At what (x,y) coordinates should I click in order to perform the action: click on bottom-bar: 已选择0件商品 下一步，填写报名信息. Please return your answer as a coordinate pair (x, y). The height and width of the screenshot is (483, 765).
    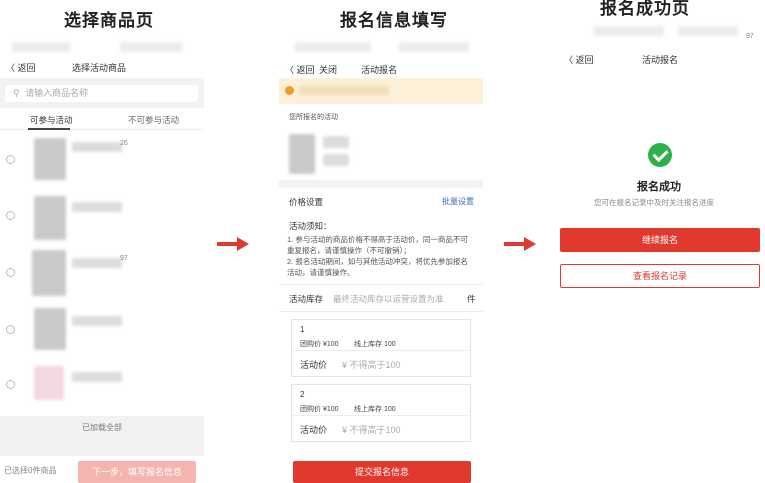
    Looking at the image, I should click on (102, 469).